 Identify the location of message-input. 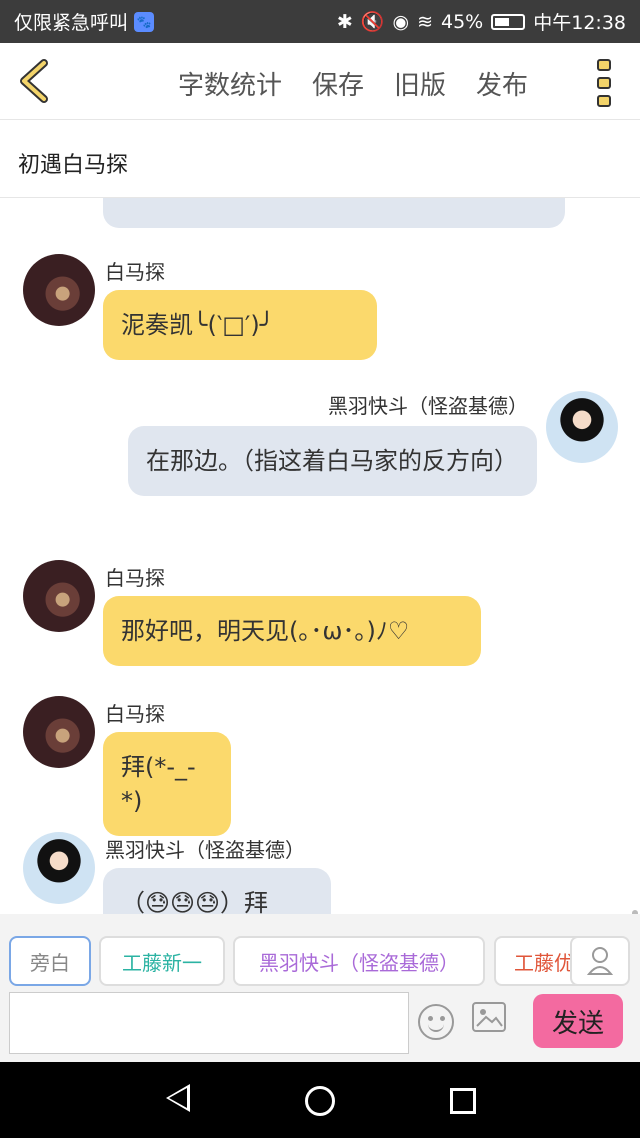
(209, 1023).